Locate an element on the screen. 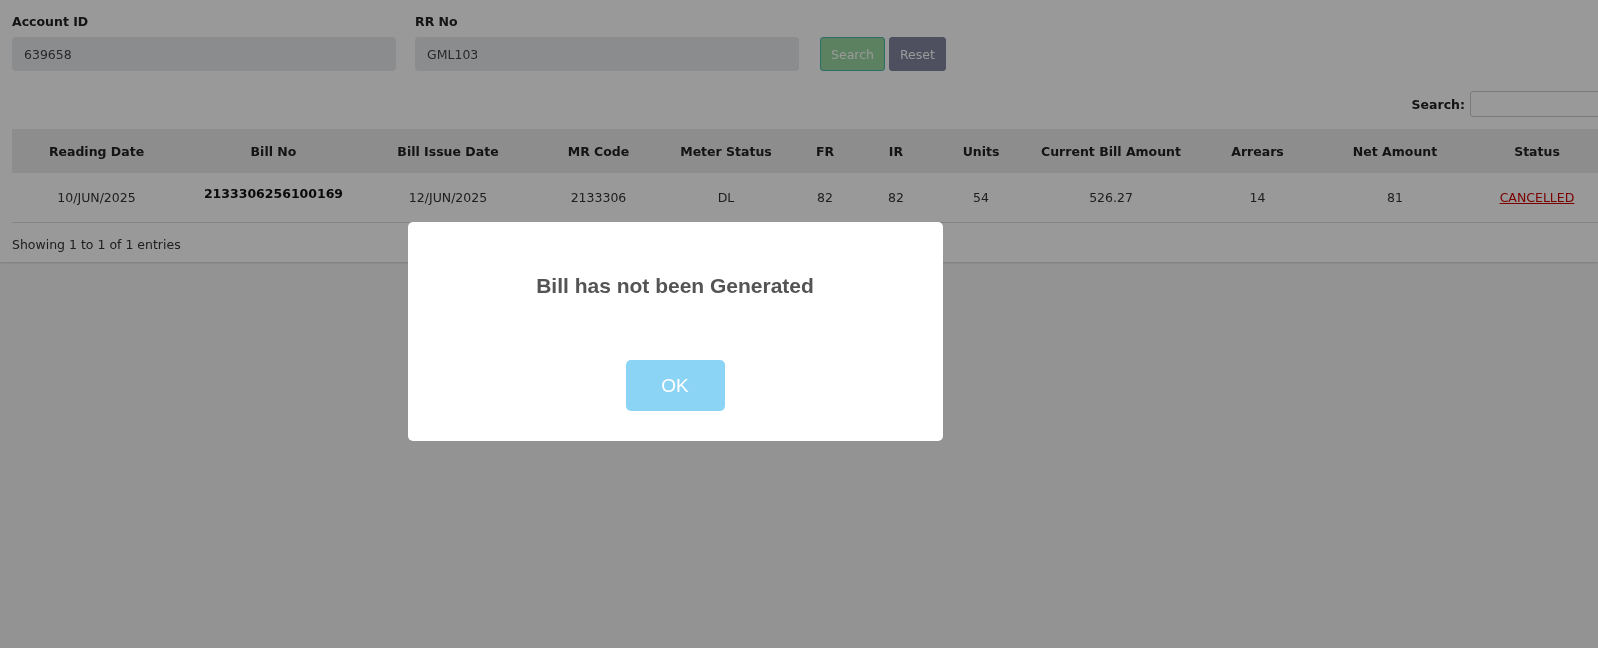 This screenshot has width=1598, height=648. input-field: GML103 is located at coordinates (607, 54).